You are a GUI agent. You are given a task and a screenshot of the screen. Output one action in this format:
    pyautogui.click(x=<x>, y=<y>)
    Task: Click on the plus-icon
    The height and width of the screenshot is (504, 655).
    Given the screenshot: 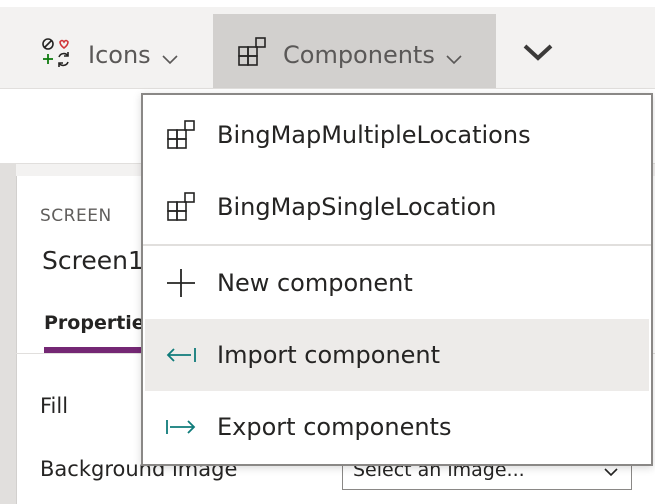 What is the action you would take?
    pyautogui.click(x=181, y=283)
    